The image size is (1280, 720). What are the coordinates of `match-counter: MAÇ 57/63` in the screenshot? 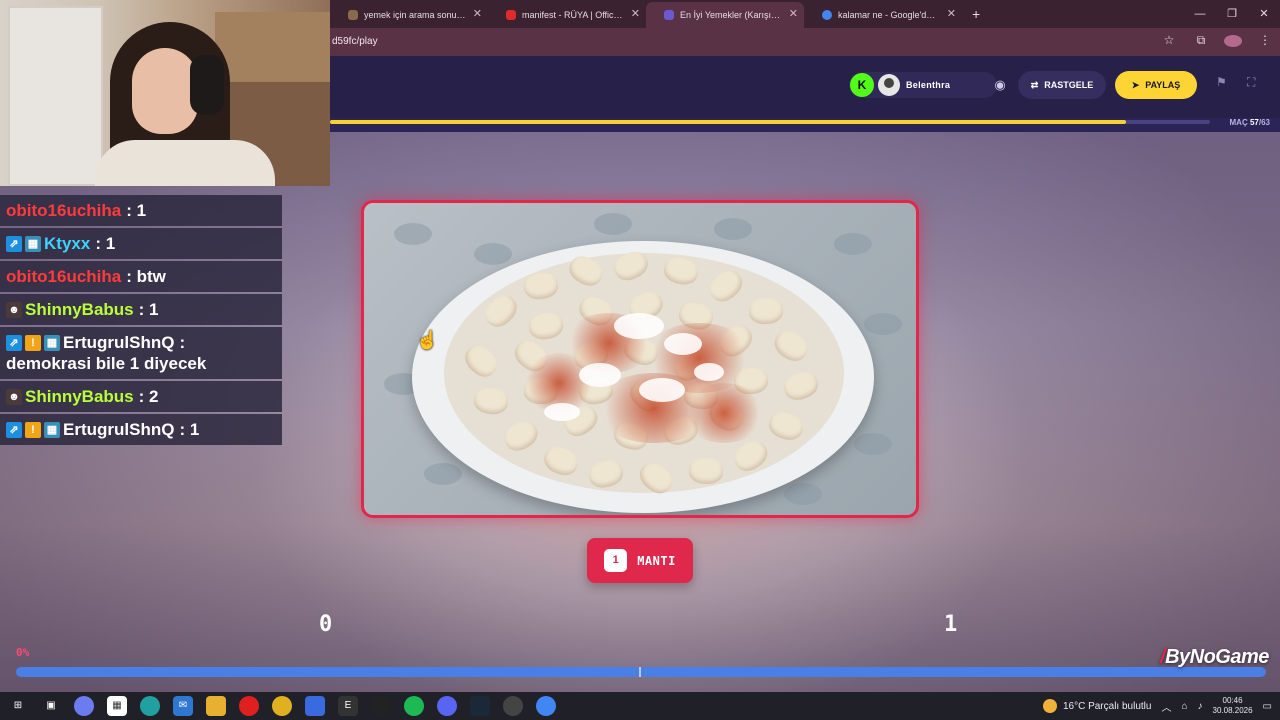 It's located at (1250, 122).